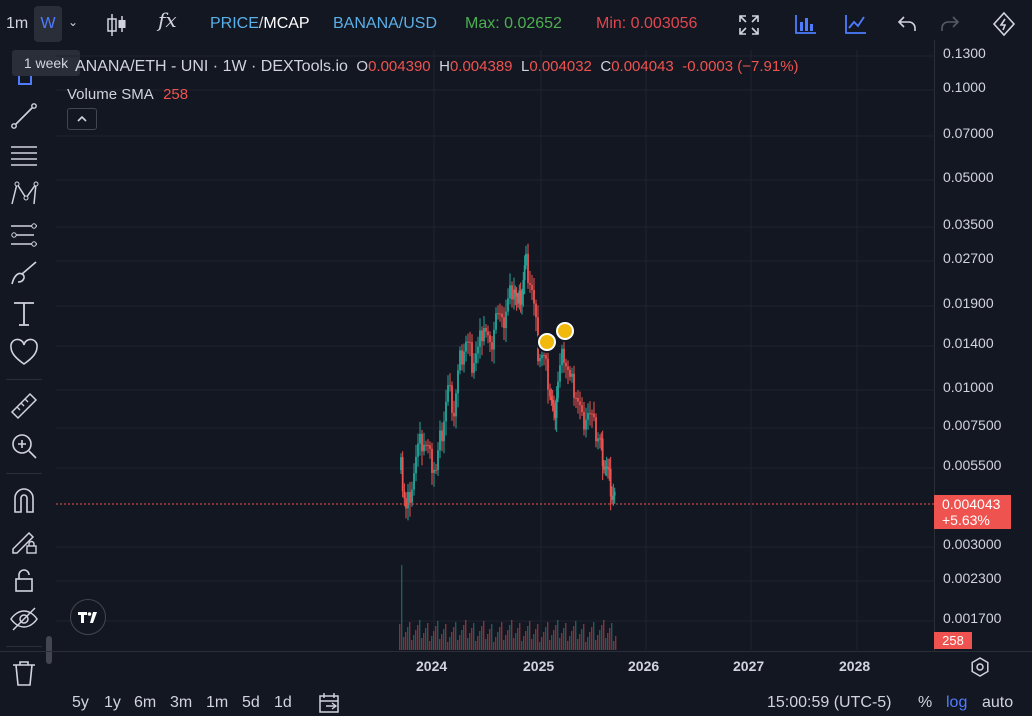  Describe the element at coordinates (24, 673) in the screenshot. I see `trash-icon` at that location.